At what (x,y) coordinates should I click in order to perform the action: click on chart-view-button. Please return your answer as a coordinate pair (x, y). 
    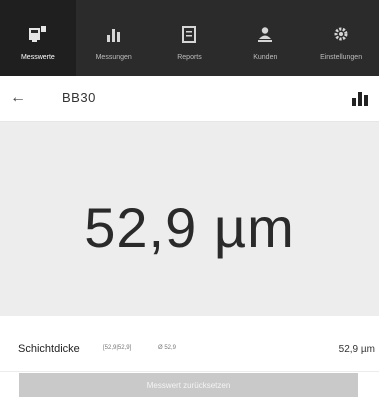
    Looking at the image, I should click on (360, 98).